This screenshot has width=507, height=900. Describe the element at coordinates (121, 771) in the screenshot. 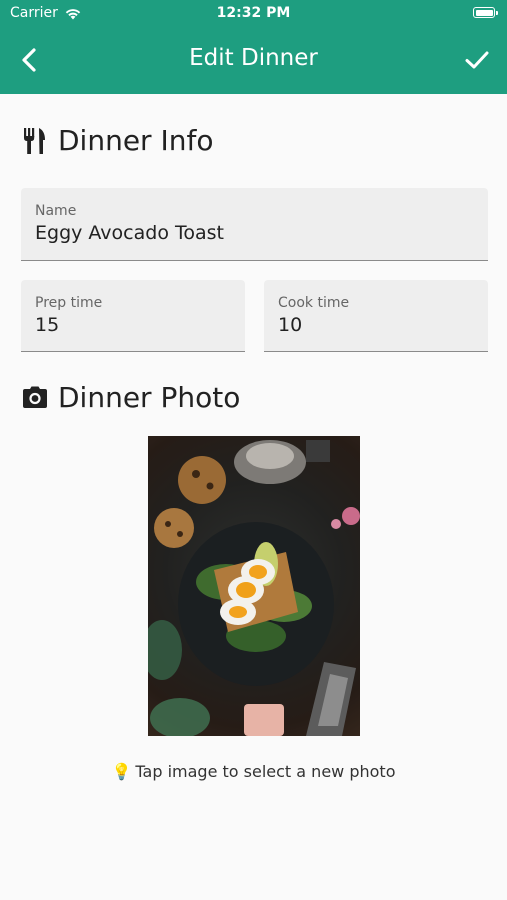

I see `lightbulb-icon: 💡` at that location.